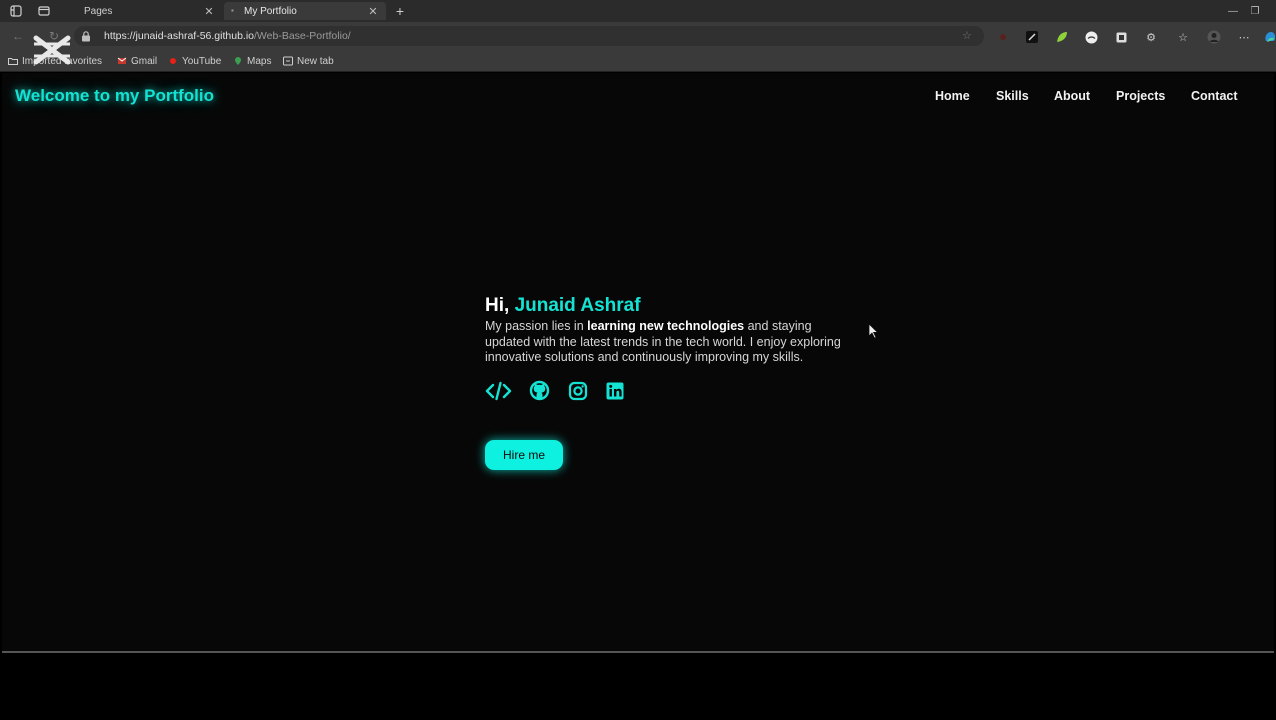  What do you see at coordinates (1233, 11) in the screenshot?
I see `minimize-icon: —` at bounding box center [1233, 11].